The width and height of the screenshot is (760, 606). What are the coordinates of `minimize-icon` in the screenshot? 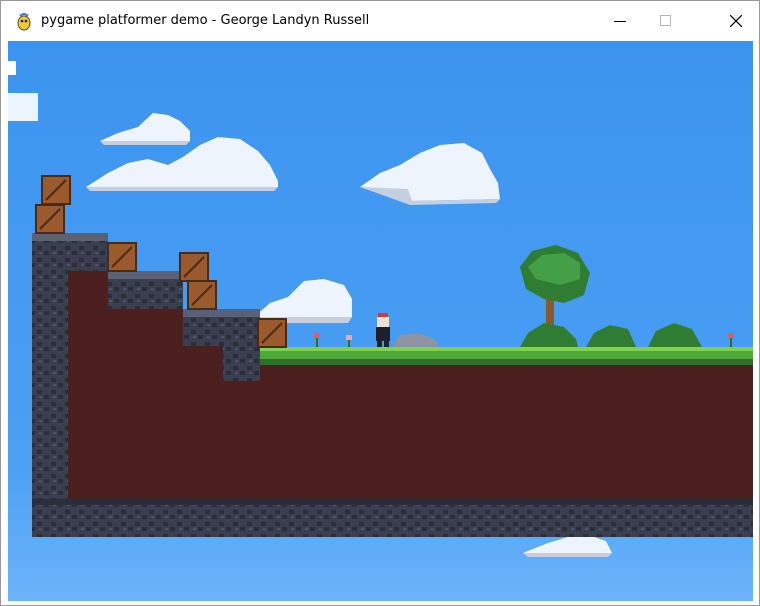 It's located at (620, 21).